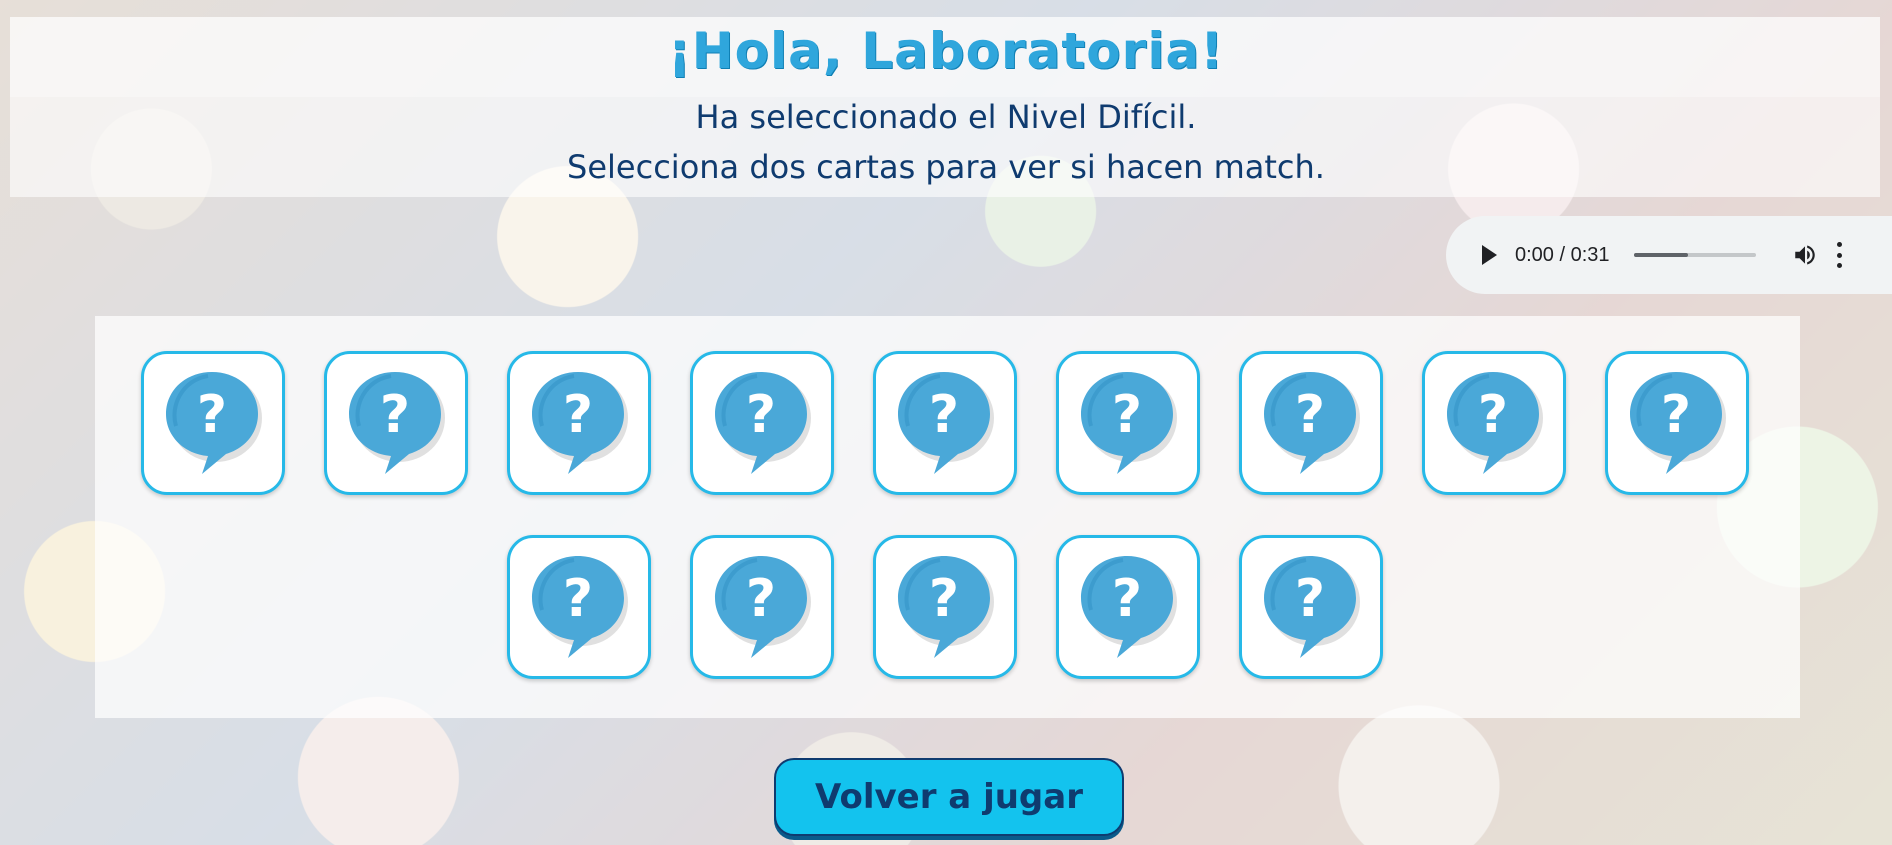 This screenshot has height=845, width=1892. I want to click on level-text: Ha seleccionado el Nivel Difícil., so click(946, 117).